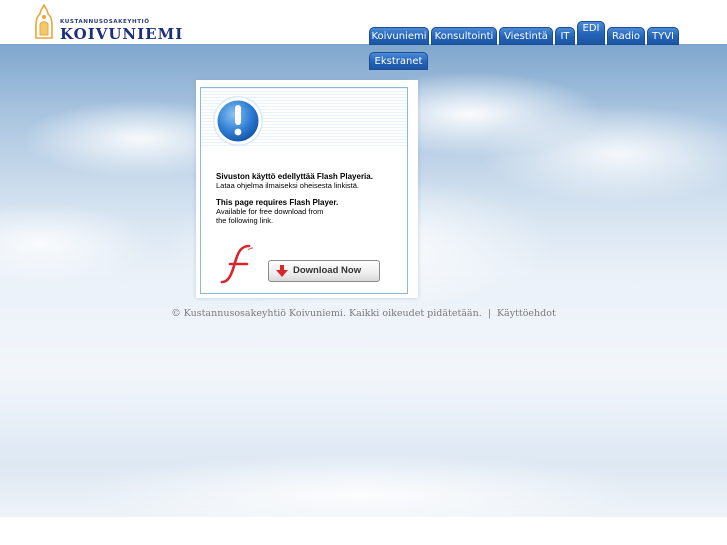 The height and width of the screenshot is (545, 727). What do you see at coordinates (663, 36) in the screenshot?
I see `tab-tyvi: TYVI` at bounding box center [663, 36].